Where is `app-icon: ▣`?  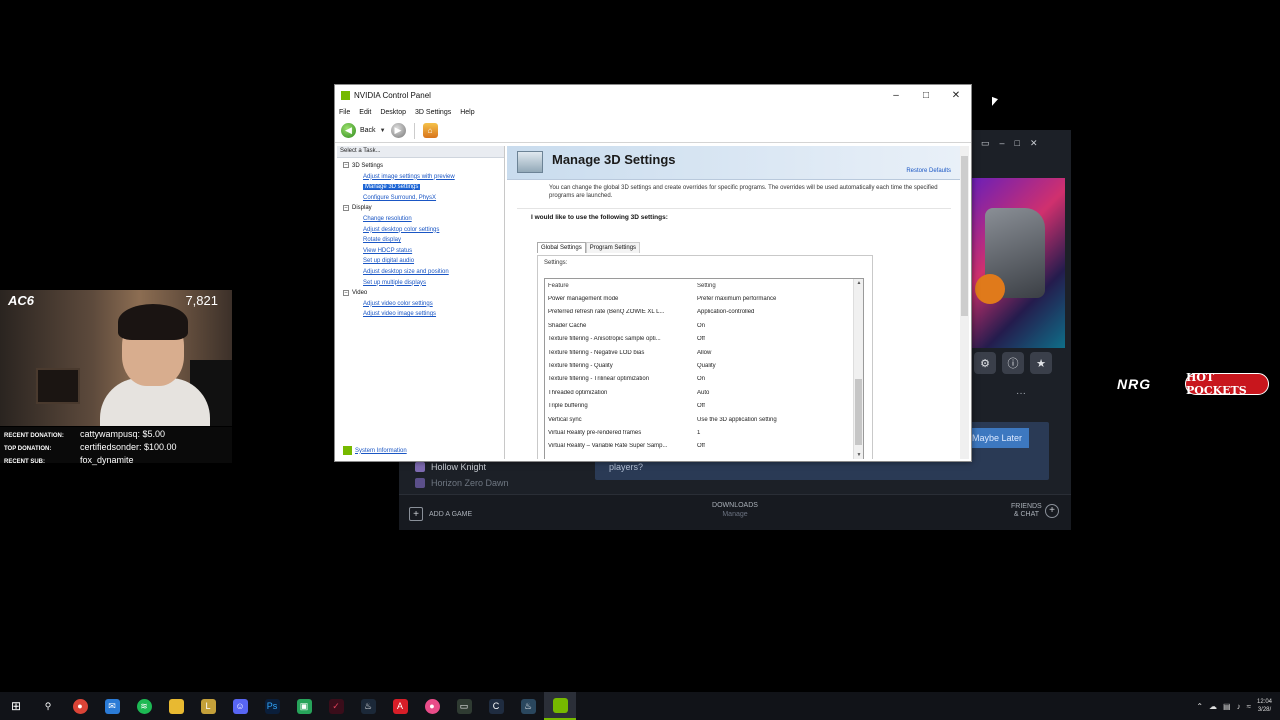 app-icon: ▣ is located at coordinates (304, 706).